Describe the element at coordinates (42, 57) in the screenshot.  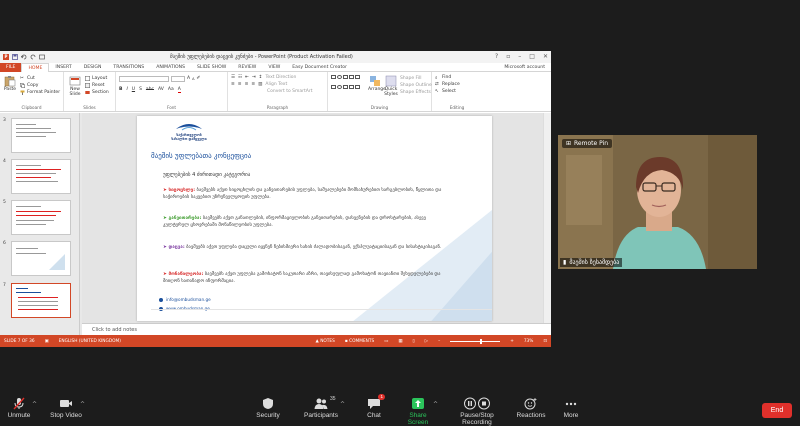
I see `slideshow-icon` at that location.